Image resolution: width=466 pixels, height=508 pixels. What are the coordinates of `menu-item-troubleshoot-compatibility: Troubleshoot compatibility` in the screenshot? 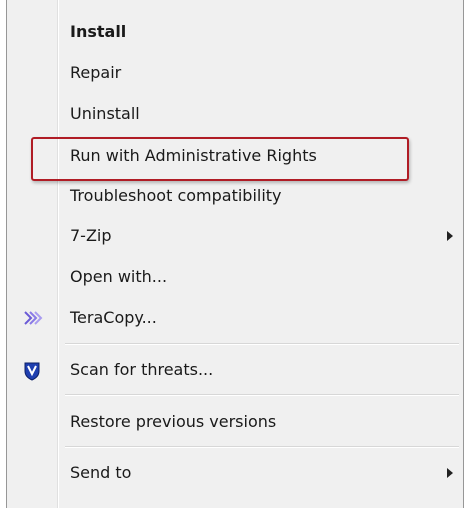 It's located at (235, 196).